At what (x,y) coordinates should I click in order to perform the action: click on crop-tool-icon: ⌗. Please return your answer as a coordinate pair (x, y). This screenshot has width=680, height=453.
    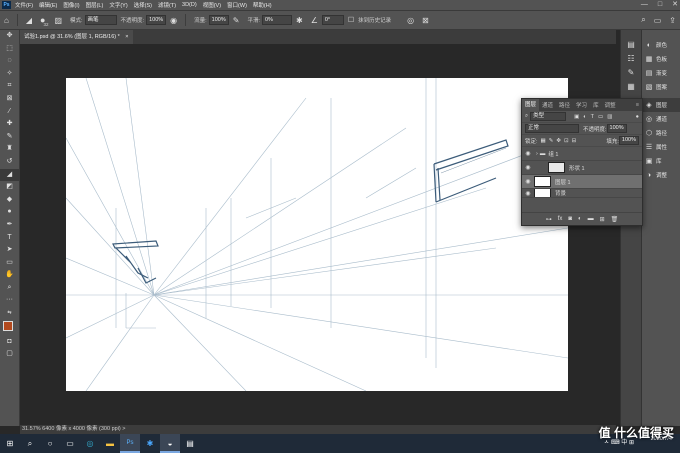
    Looking at the image, I should click on (9, 86).